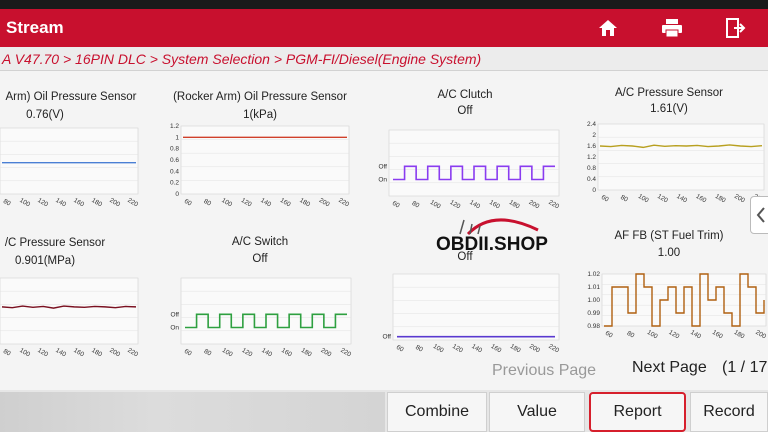 Image resolution: width=768 pixels, height=432 pixels. Describe the element at coordinates (174, 149) in the screenshot. I see `y-tick-label: 0.8` at that location.